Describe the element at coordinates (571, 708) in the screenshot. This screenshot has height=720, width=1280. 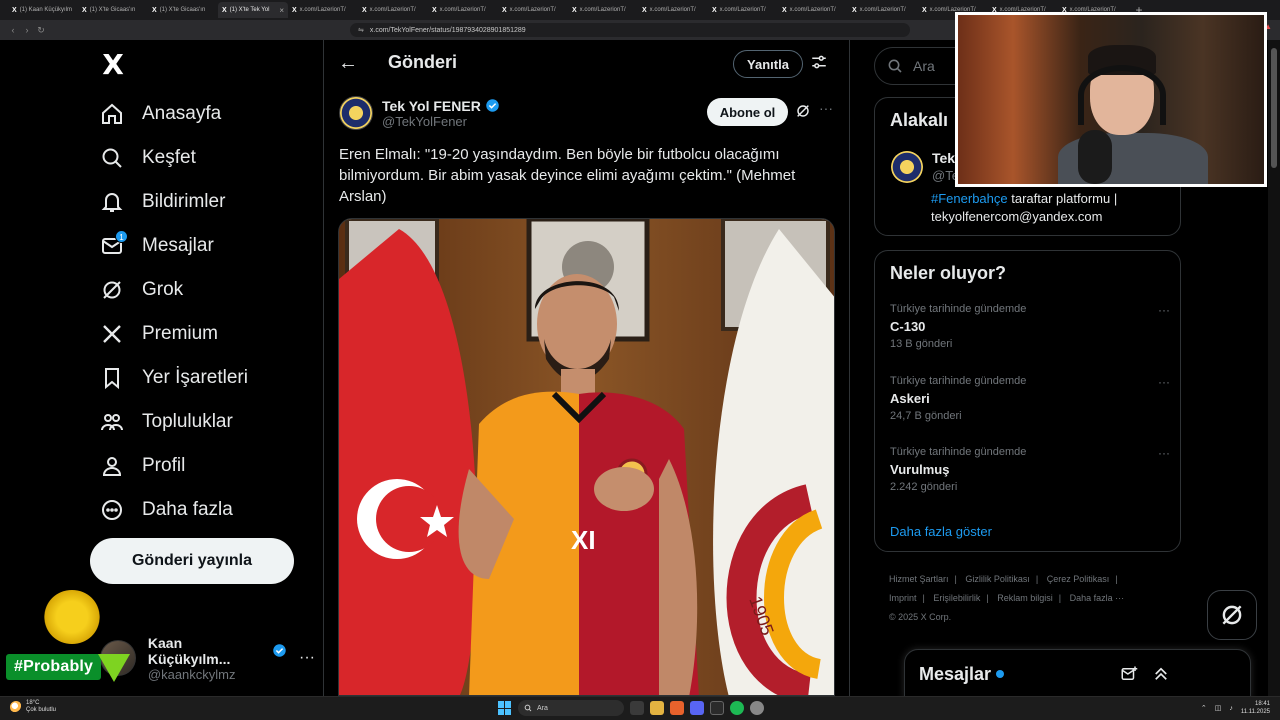
I see `taskbar-search: Ara` at that location.